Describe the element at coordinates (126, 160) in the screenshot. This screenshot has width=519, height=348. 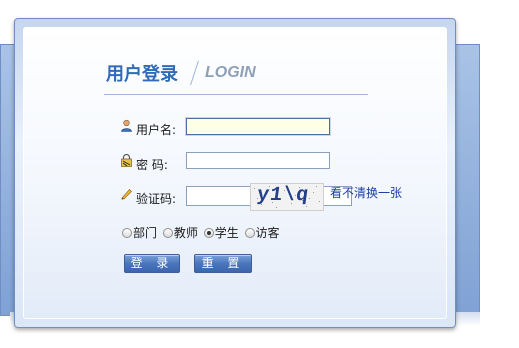
I see `lock-icon` at that location.